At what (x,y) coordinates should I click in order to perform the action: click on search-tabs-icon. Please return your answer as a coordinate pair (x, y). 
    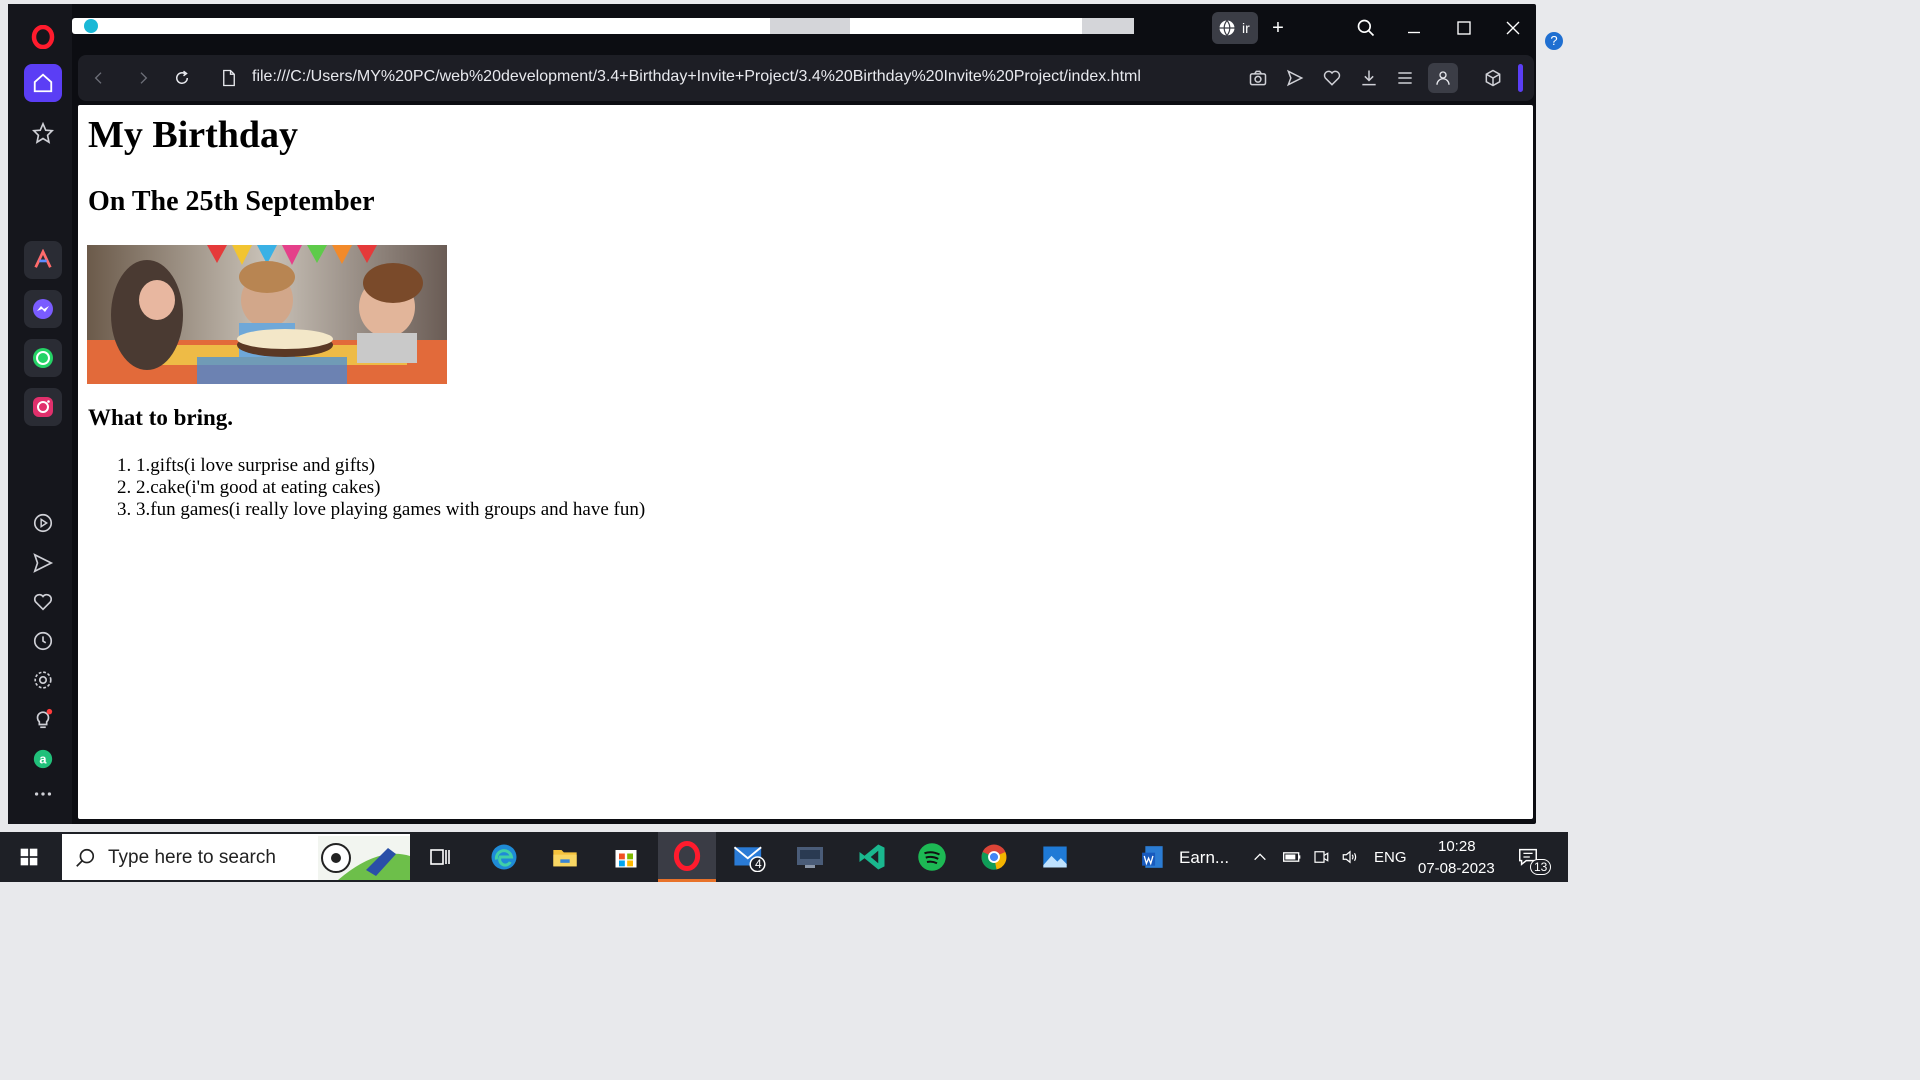
    Looking at the image, I should click on (1366, 28).